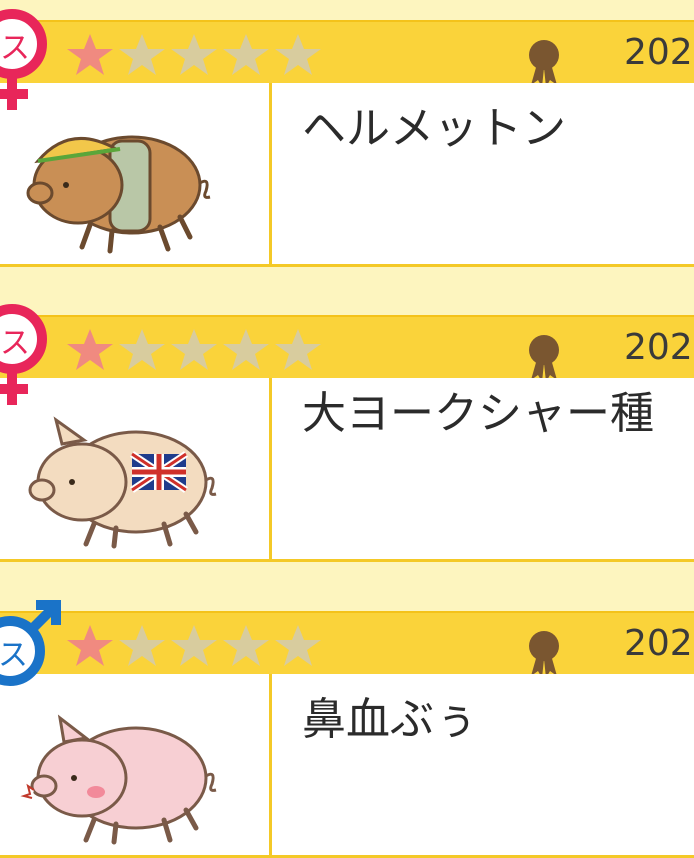  What do you see at coordinates (122, 482) in the screenshot?
I see `pig-with-union-jack-icon` at bounding box center [122, 482].